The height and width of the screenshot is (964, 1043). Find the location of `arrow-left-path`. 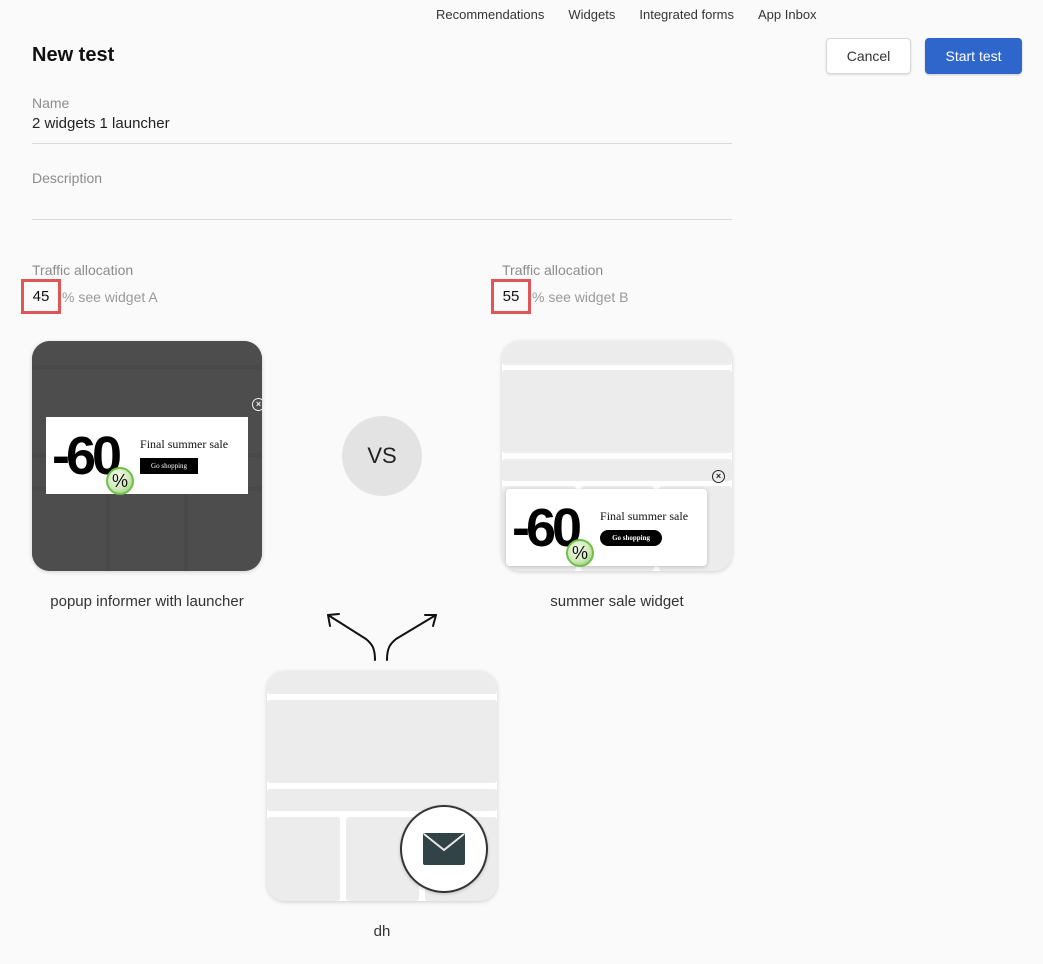

arrow-left-path is located at coordinates (351, 637).